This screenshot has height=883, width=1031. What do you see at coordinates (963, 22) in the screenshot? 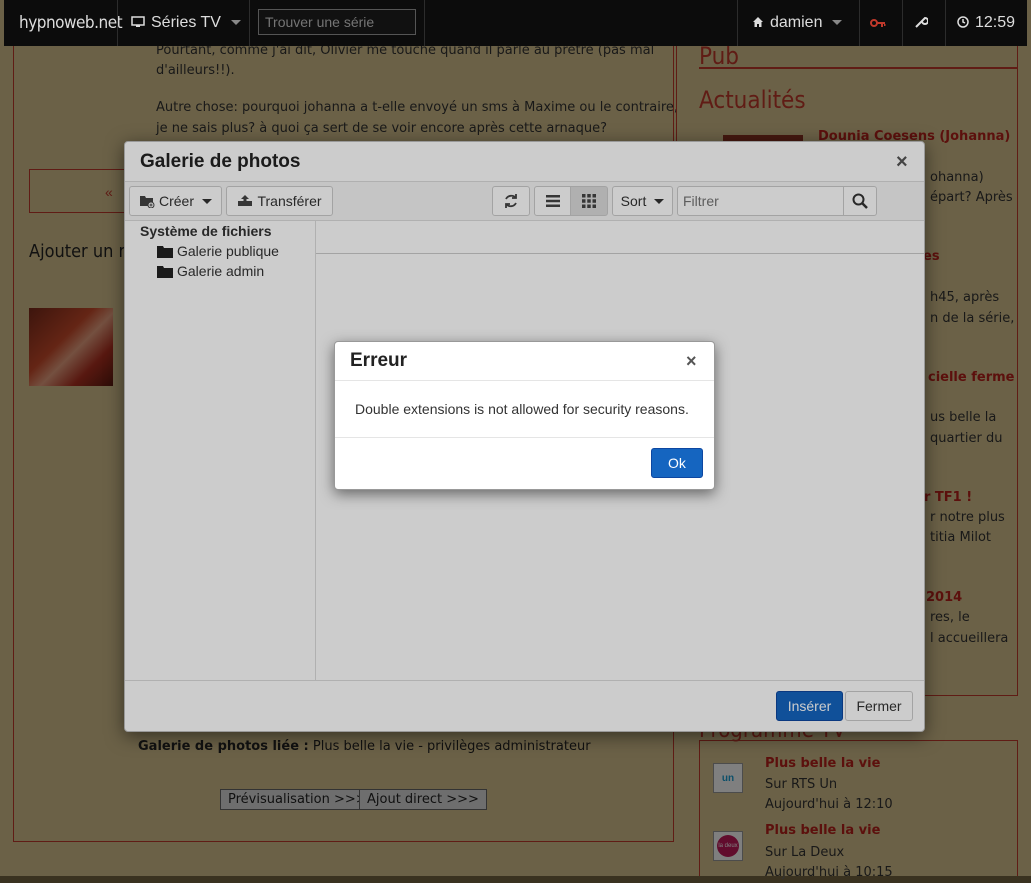
I see `clock-icon` at bounding box center [963, 22].